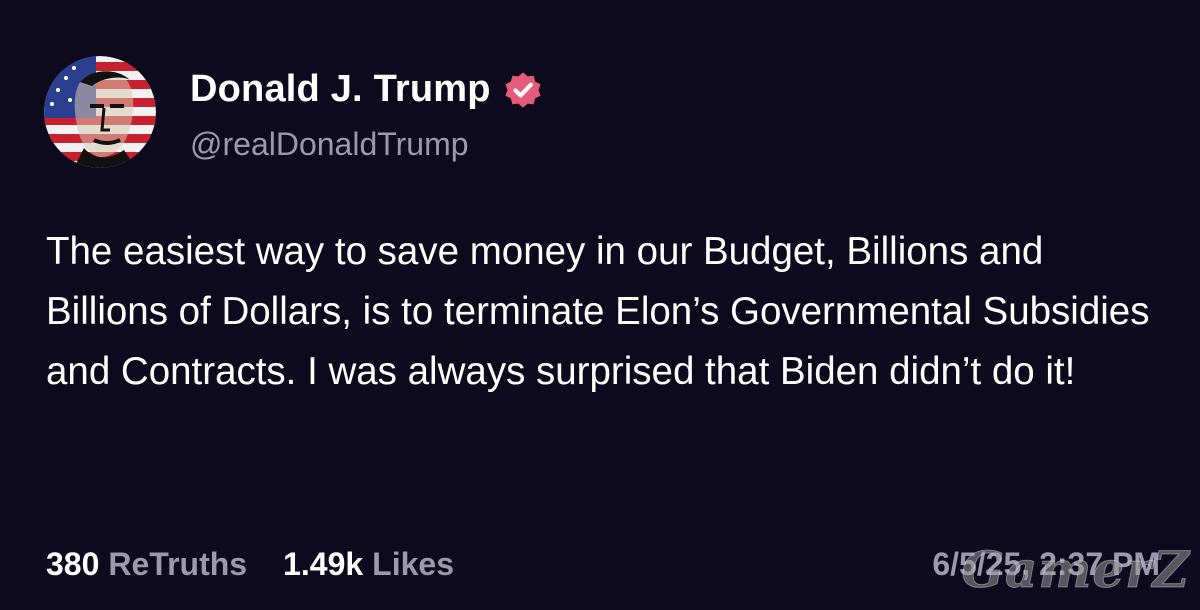 The width and height of the screenshot is (1200, 610). I want to click on retruths-label: ReTruths, so click(178, 564).